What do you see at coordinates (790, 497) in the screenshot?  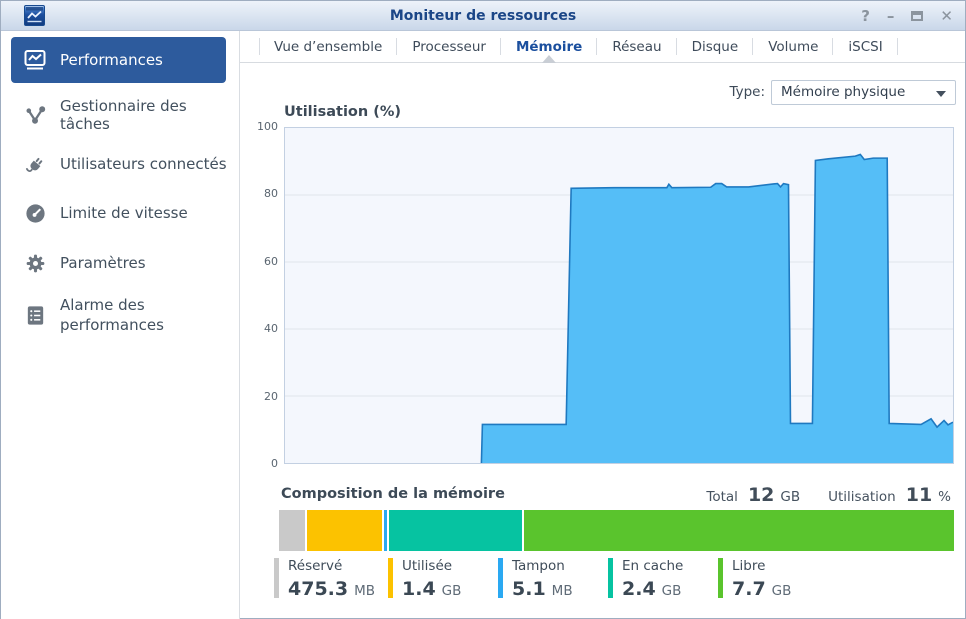 I see `total-unit: GB` at bounding box center [790, 497].